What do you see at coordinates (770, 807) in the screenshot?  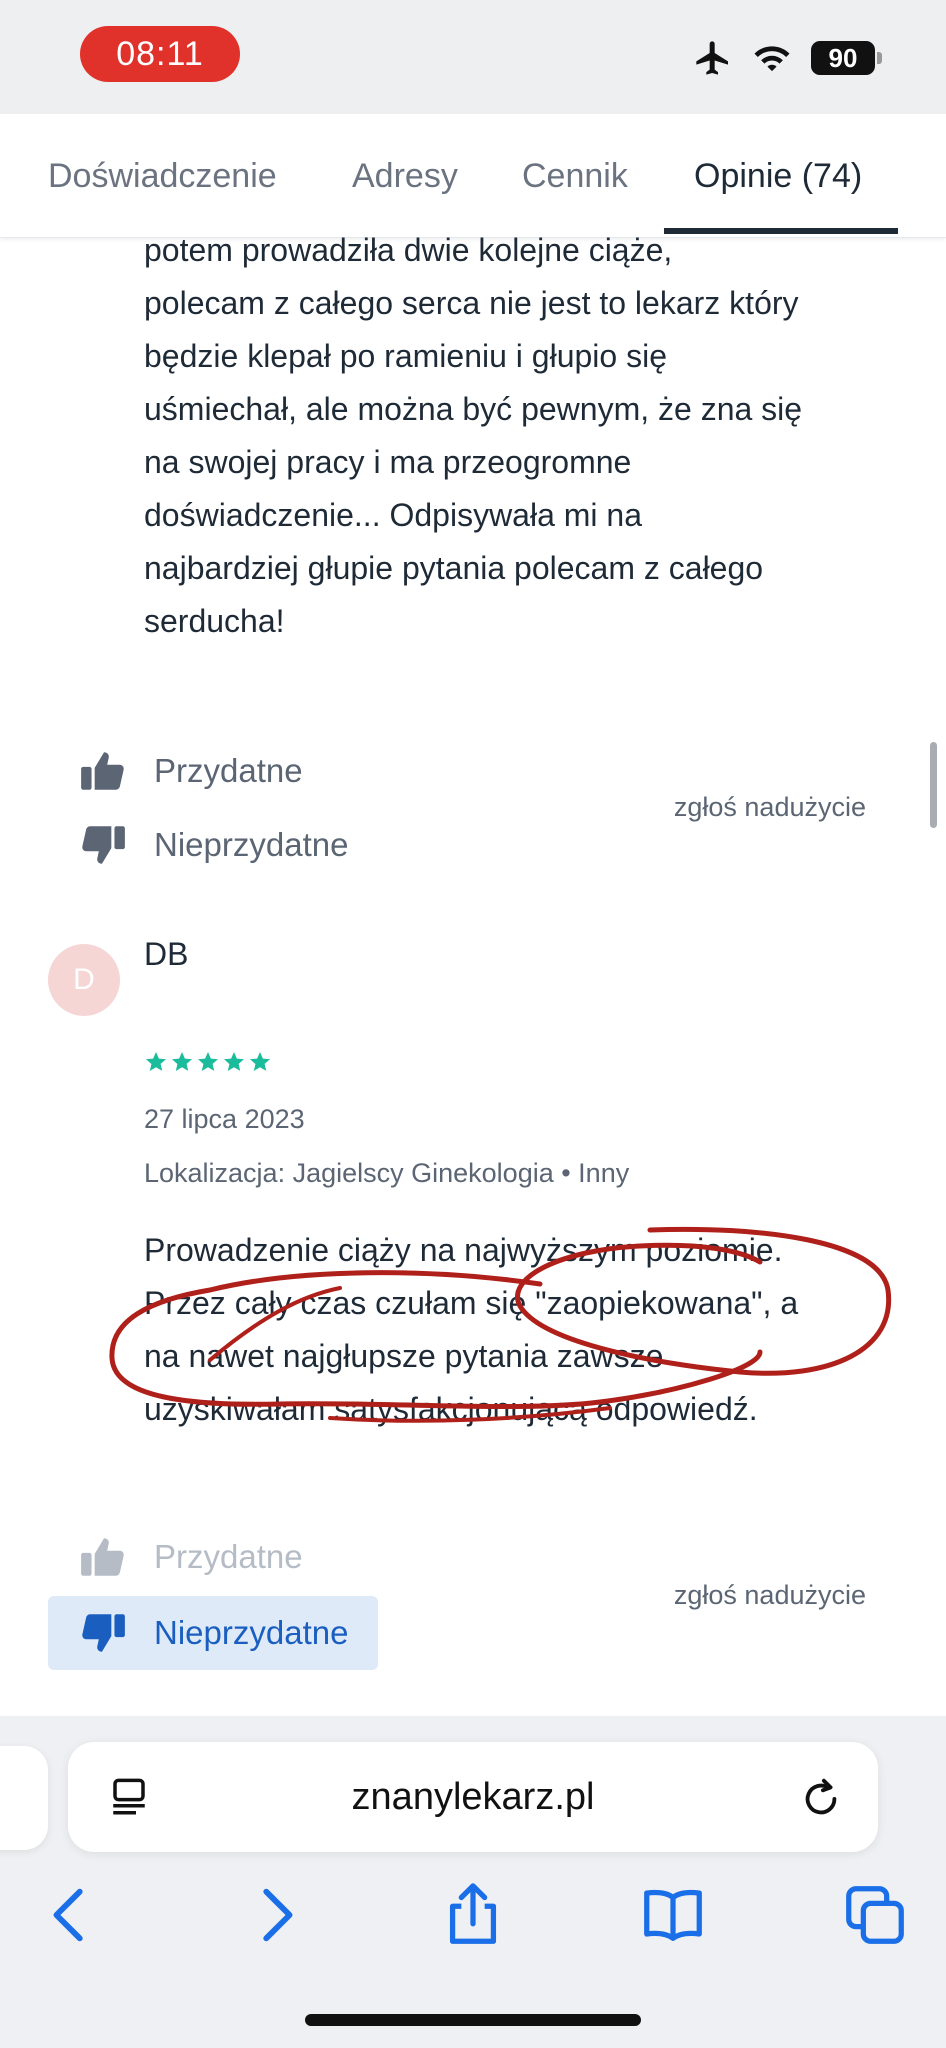 I see `report-abuse-link-previous: zgłoś nadużycie` at bounding box center [770, 807].